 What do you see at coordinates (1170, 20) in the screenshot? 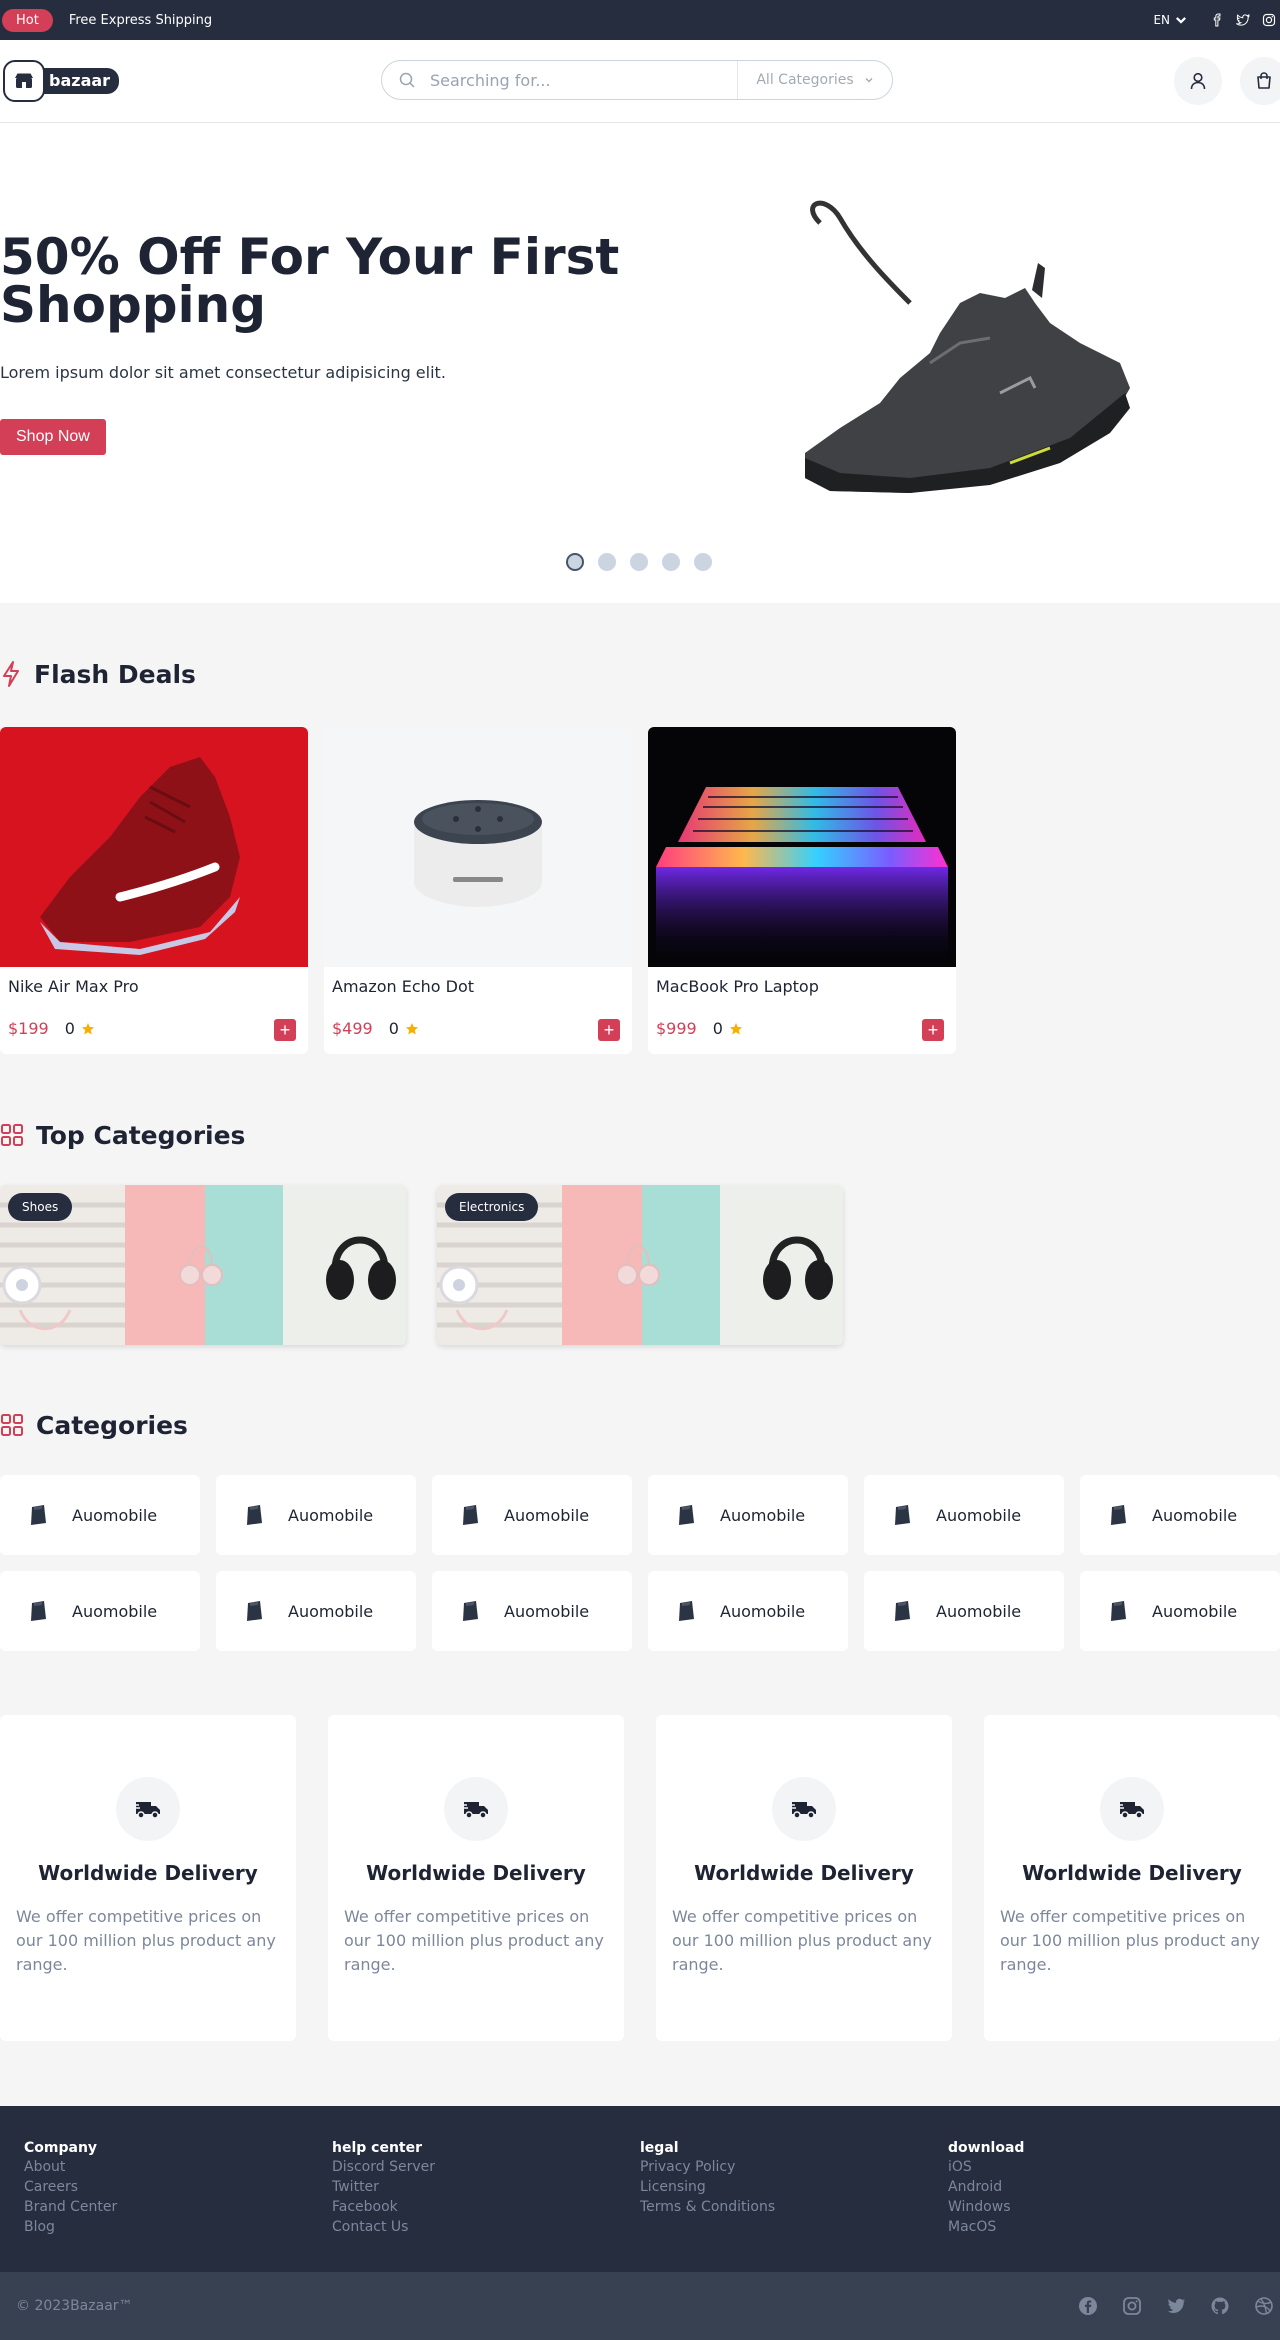
I see `language-selector: EN` at bounding box center [1170, 20].